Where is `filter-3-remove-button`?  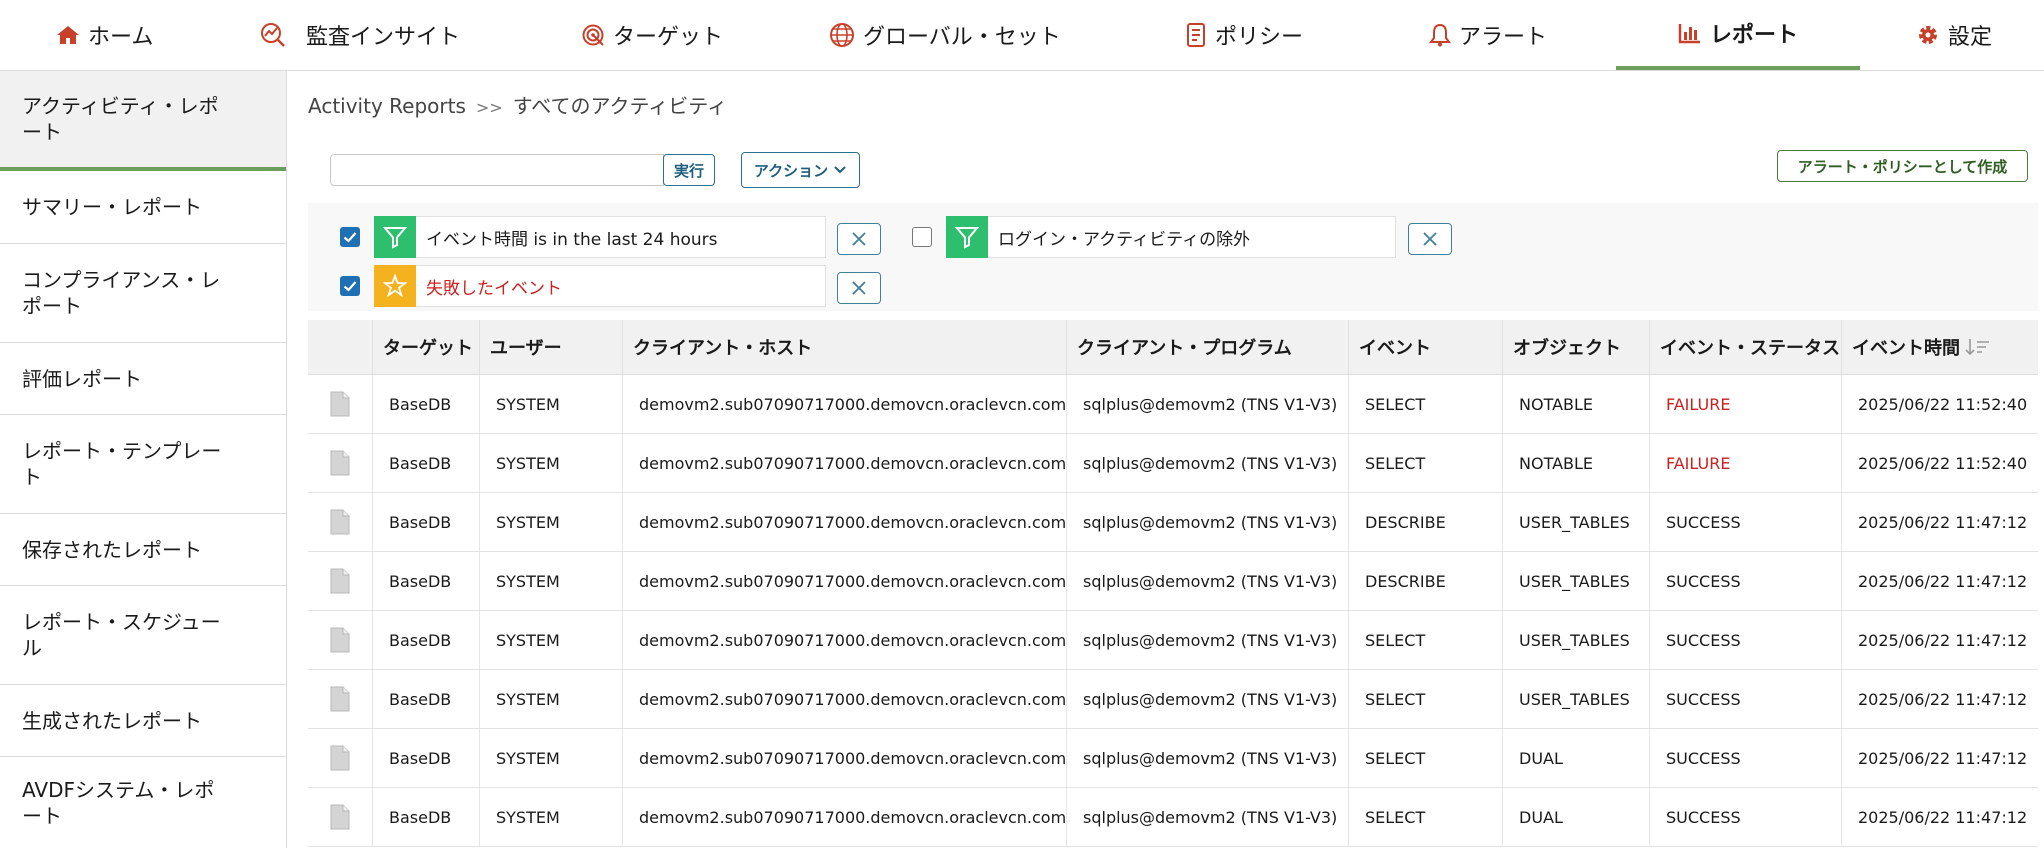 filter-3-remove-button is located at coordinates (859, 288).